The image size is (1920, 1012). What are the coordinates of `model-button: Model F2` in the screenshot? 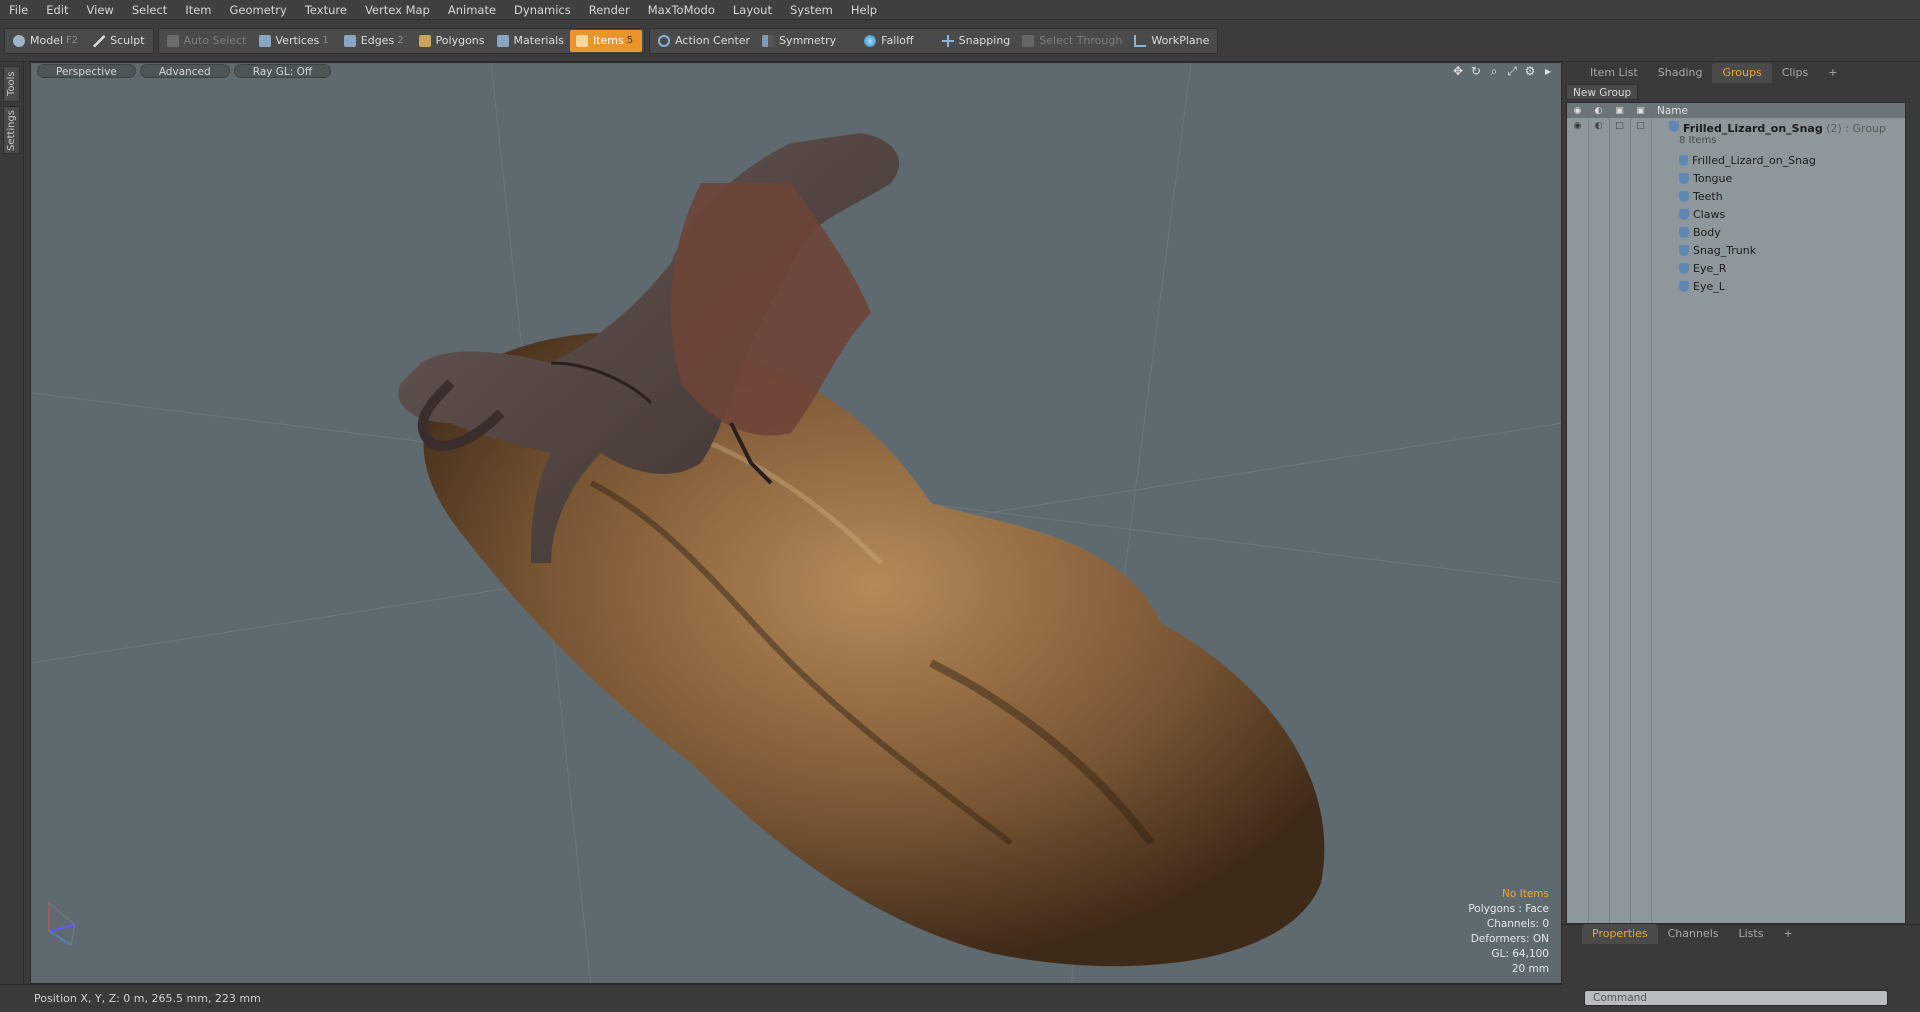 It's located at (47, 41).